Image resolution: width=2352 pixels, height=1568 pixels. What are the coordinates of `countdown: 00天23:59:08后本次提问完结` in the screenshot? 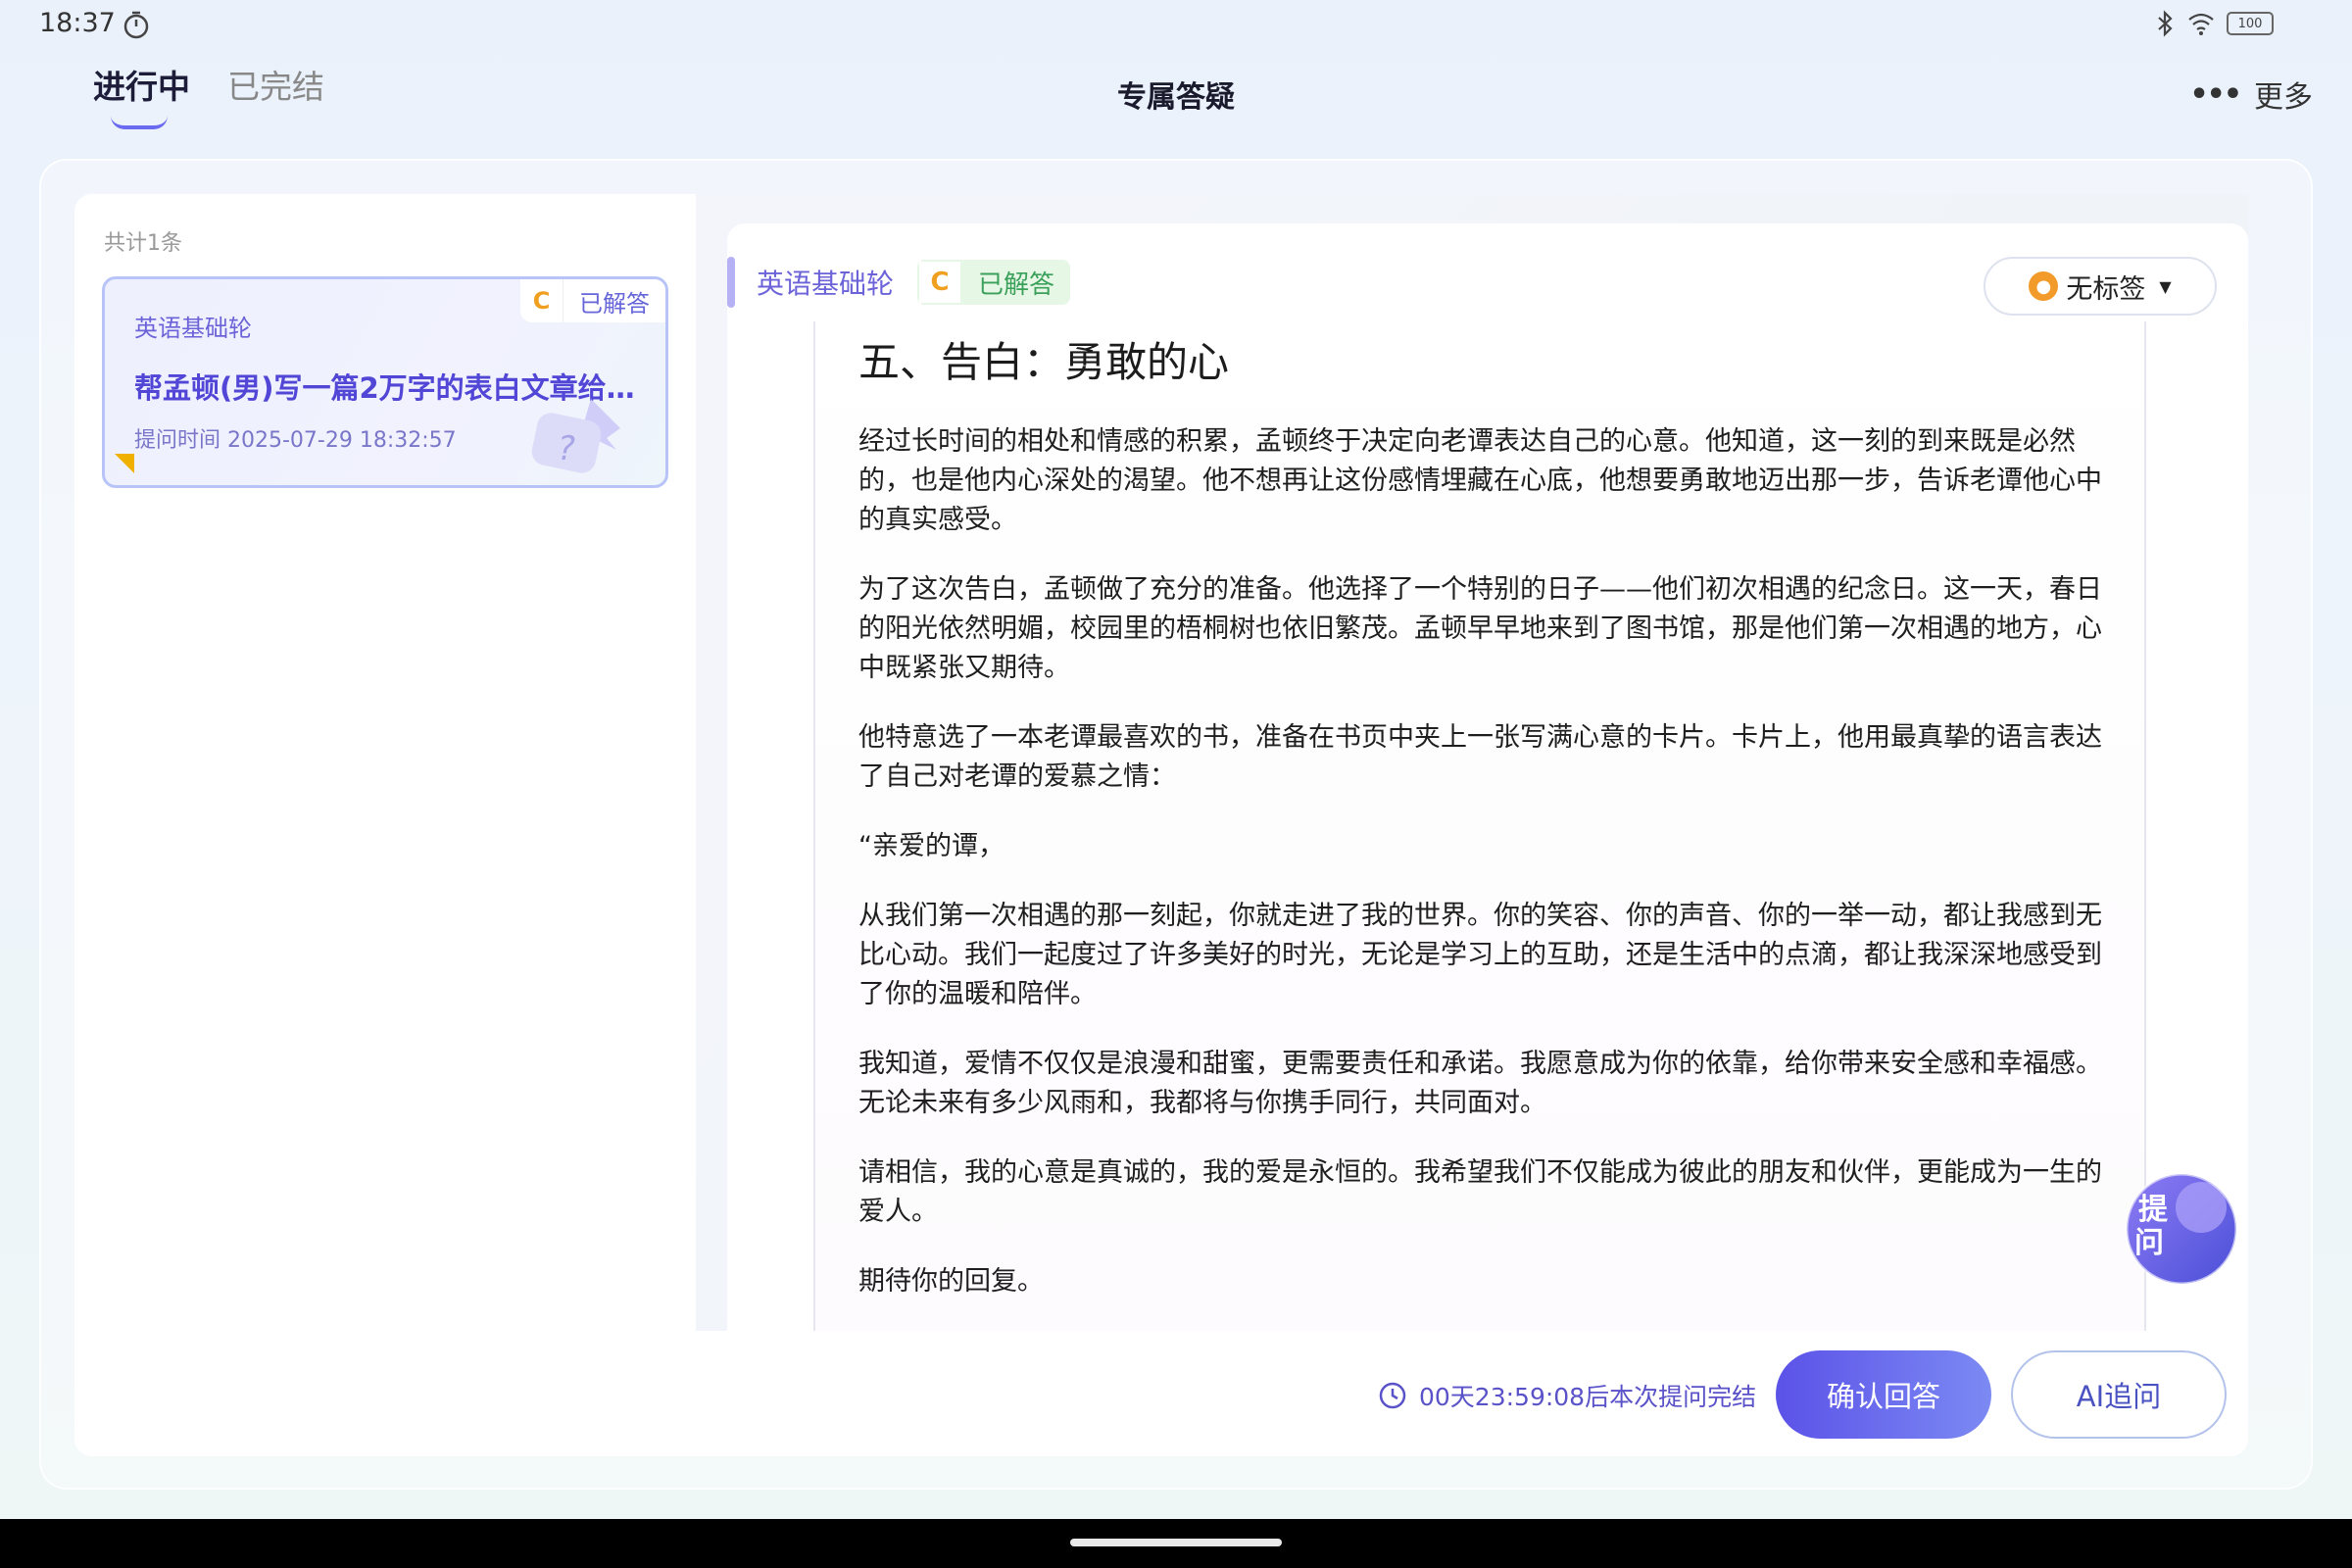 It's located at (1567, 1395).